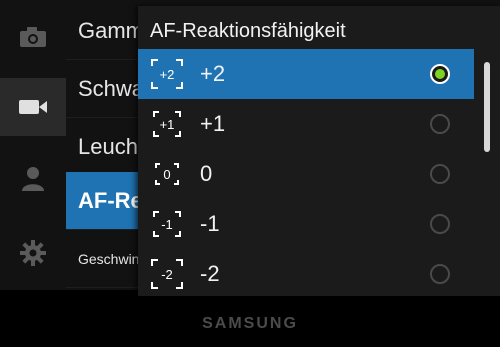  I want to click on option-0: 0 0, so click(306, 174).